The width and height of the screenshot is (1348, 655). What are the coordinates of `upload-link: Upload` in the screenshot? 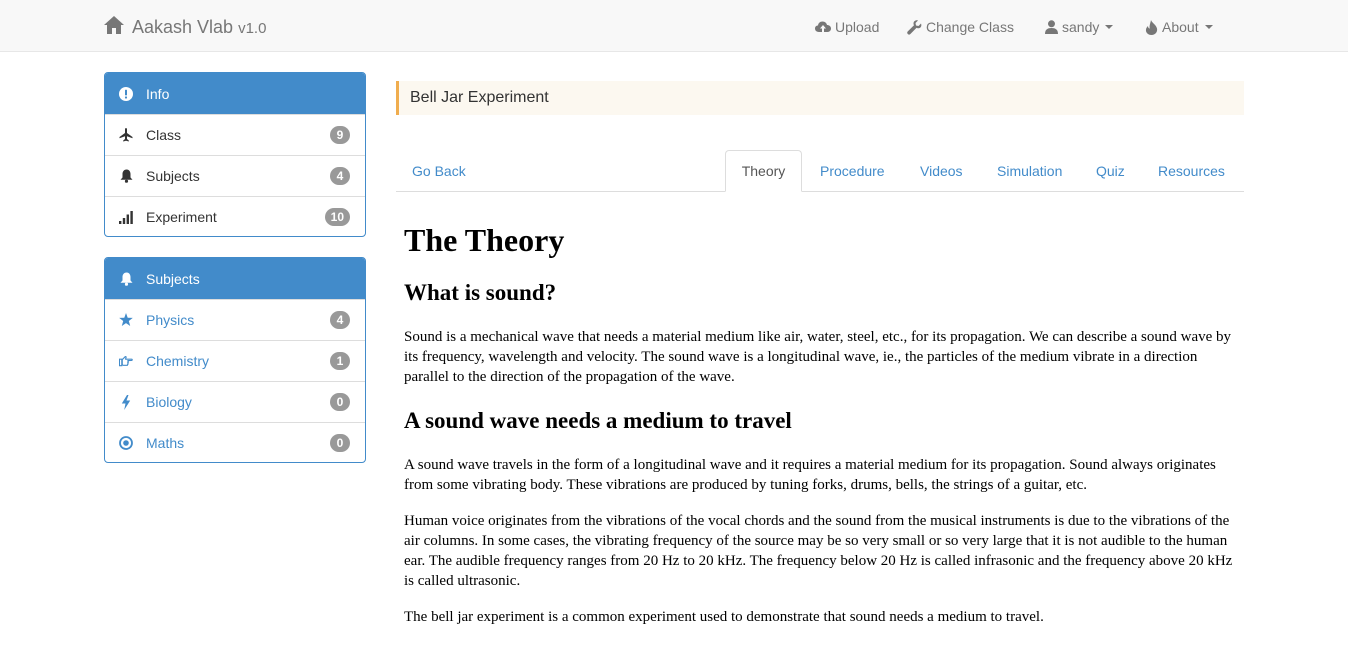 It's located at (847, 27).